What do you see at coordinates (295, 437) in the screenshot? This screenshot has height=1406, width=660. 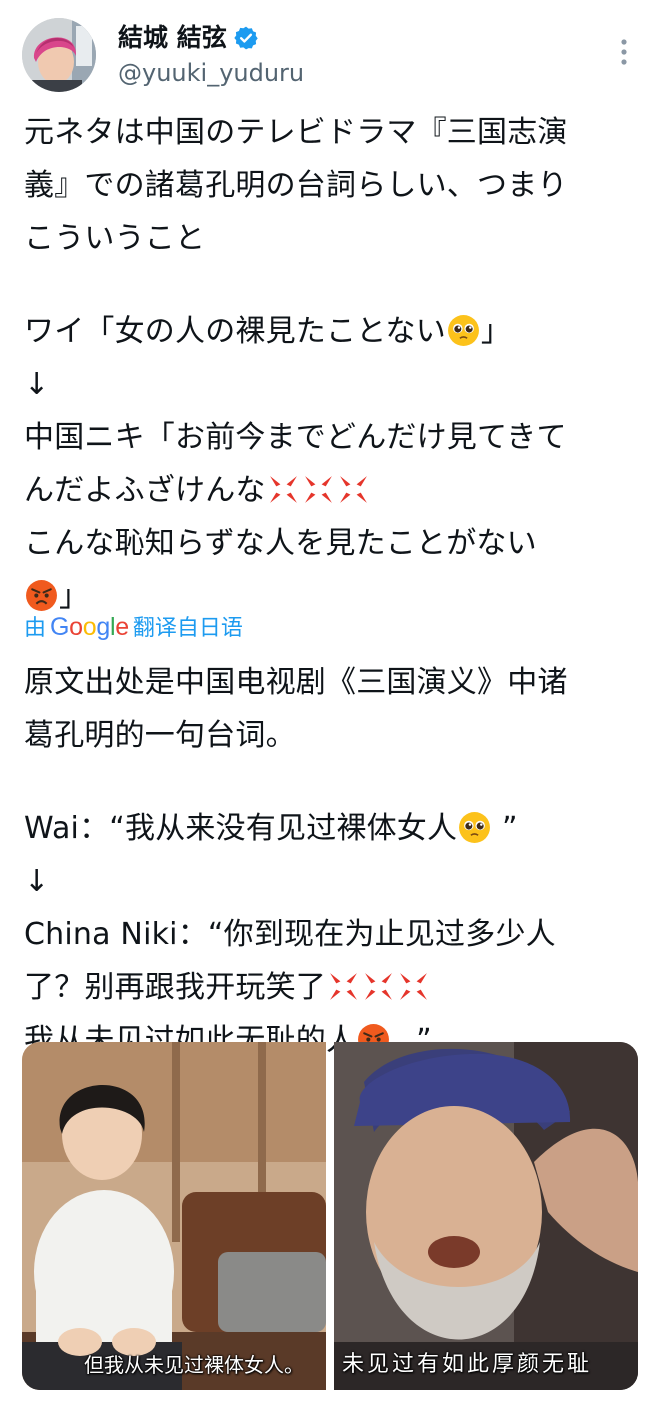 I see `tweet-line: 中国ニキ「お前今までどんだけ見てきて` at bounding box center [295, 437].